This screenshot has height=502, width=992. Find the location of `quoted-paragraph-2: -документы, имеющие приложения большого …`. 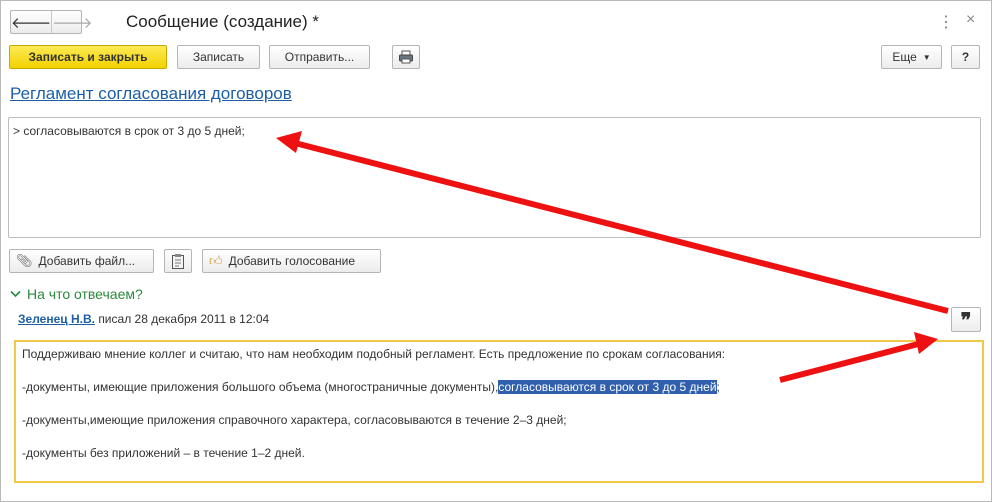

quoted-paragraph-2: -документы, имеющие приложения большого … is located at coordinates (499, 387).